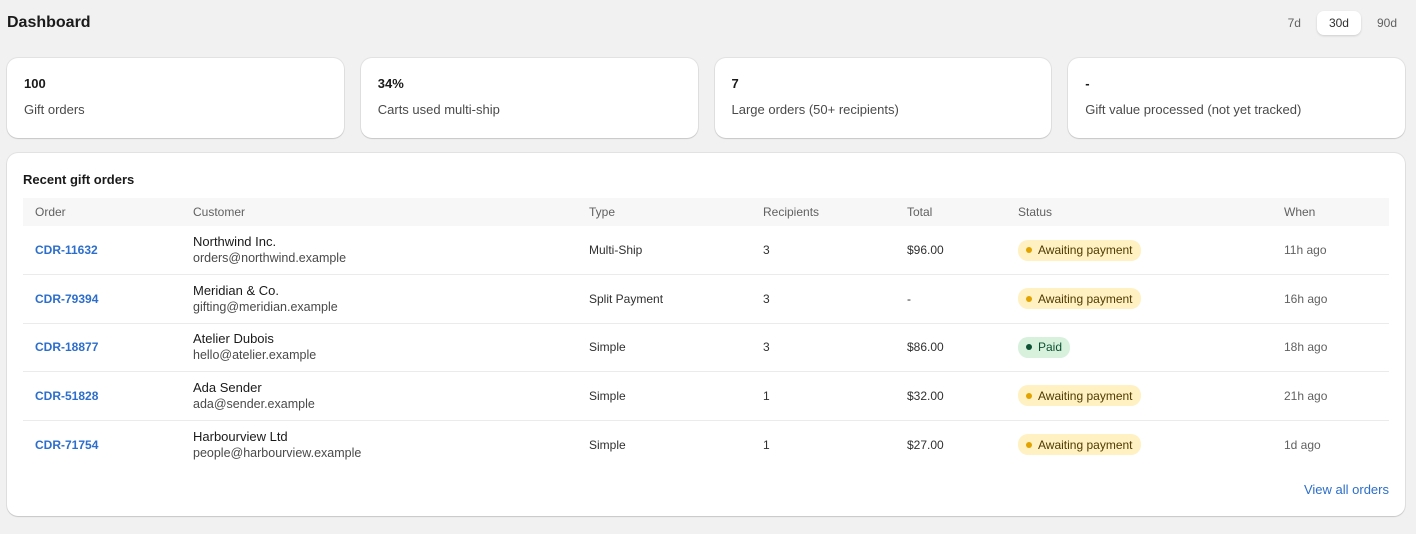  What do you see at coordinates (529, 98) in the screenshot?
I see `stat-card-multi-ship: 34% Carts used multi-ship` at bounding box center [529, 98].